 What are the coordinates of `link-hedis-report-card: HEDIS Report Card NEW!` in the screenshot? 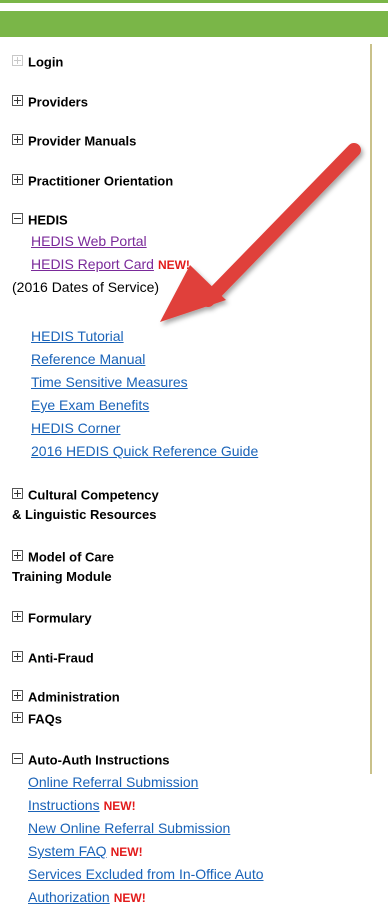 It's located at (110, 264).